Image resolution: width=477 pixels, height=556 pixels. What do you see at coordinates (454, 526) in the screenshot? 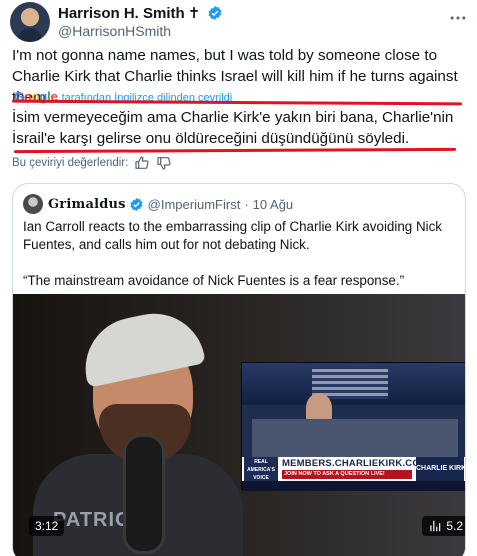
I see `video-views-count: 5.2` at bounding box center [454, 526].